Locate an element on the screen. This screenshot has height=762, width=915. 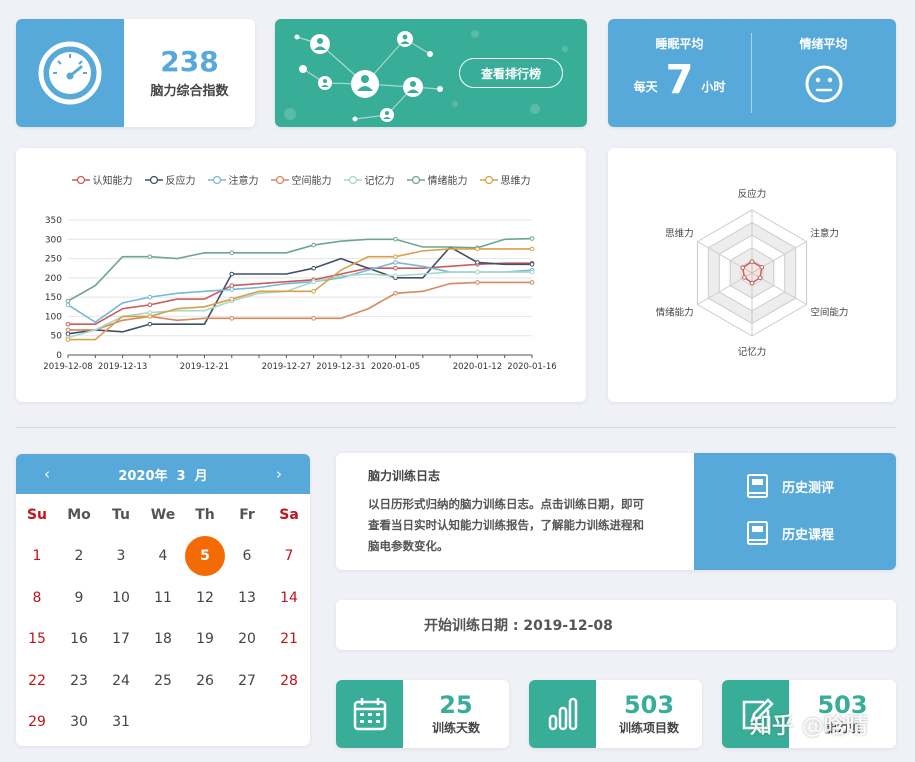
radar-chart-card: 反应力 注意力 空间能力 记忆力 情绪能力 思维力 is located at coordinates (752, 275).